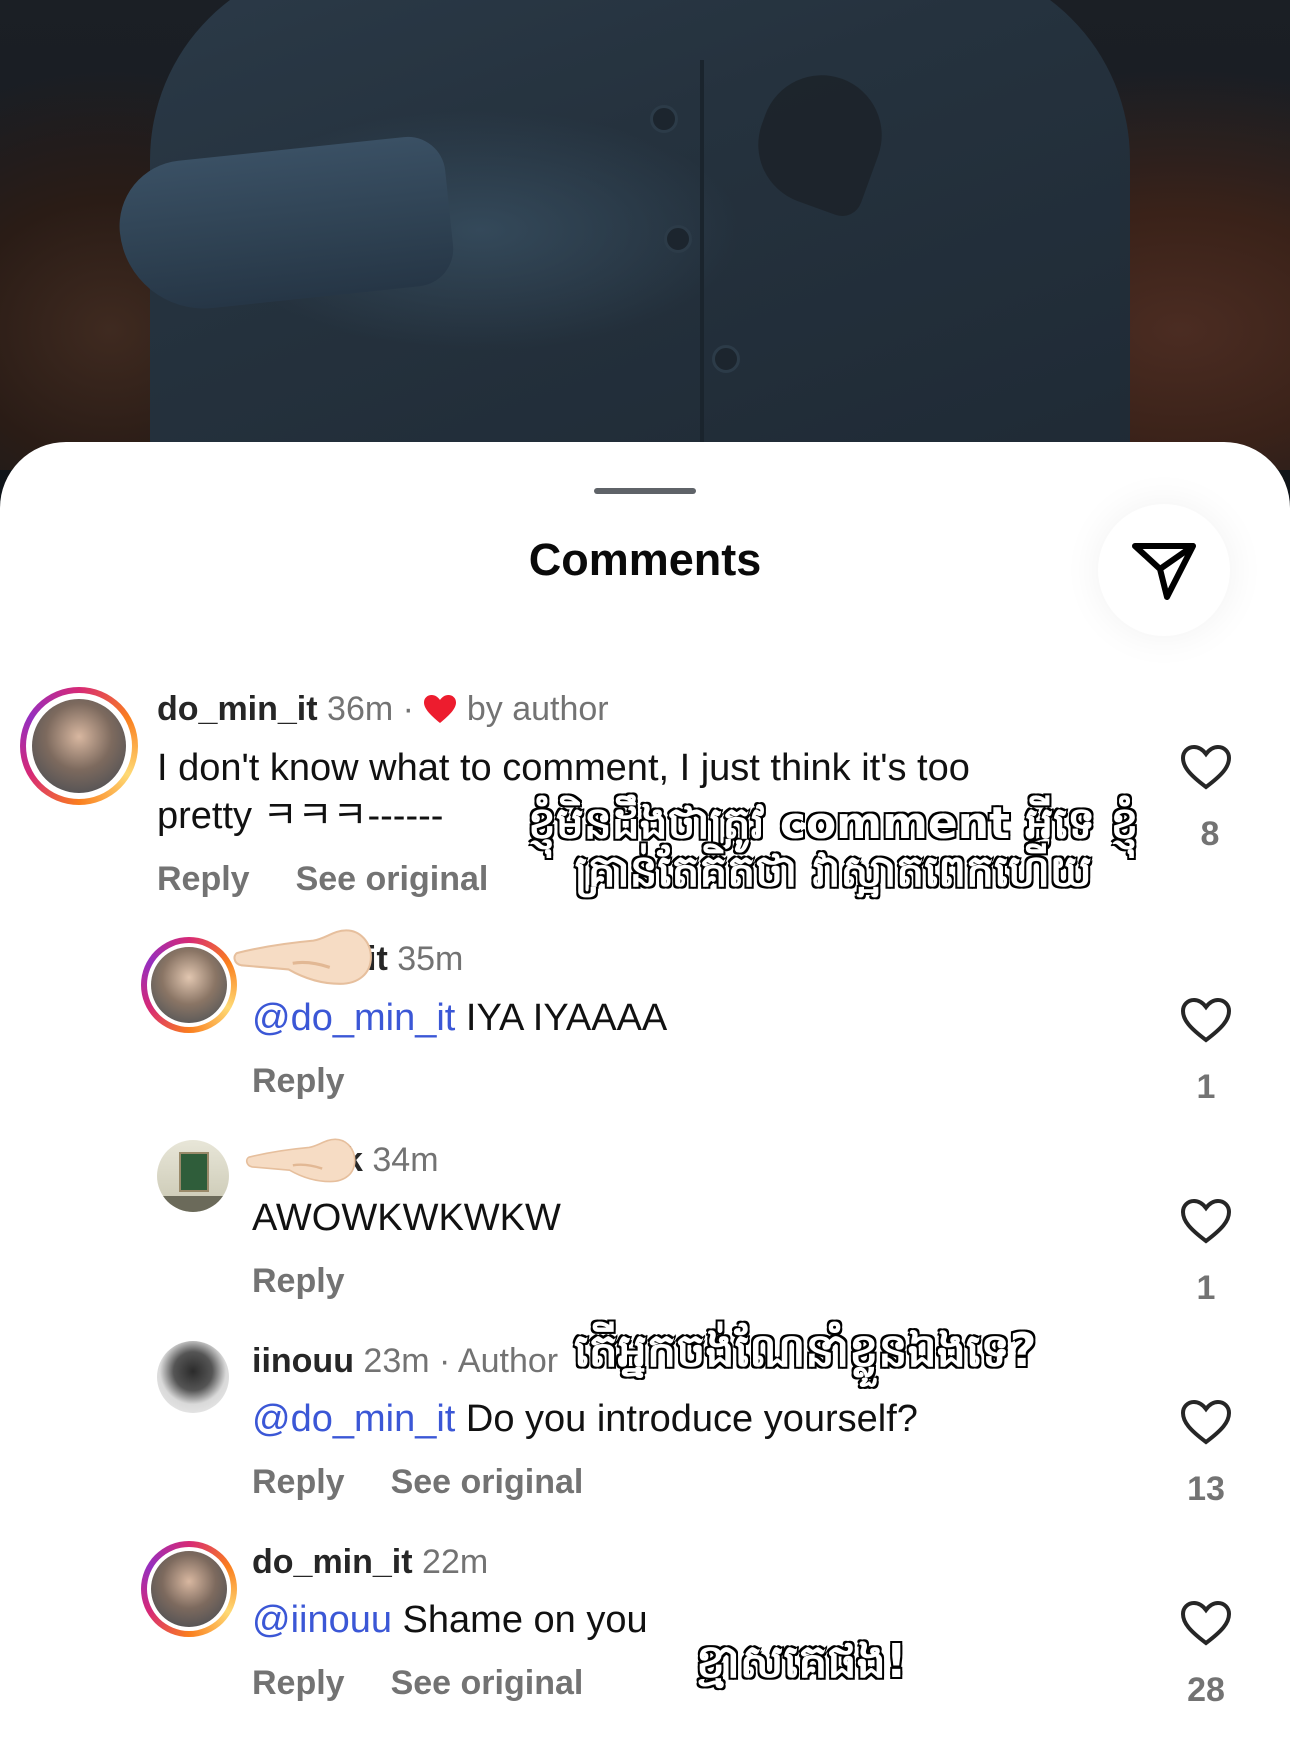 The image size is (1290, 1742). Describe the element at coordinates (645, 559) in the screenshot. I see `sheet-title: Comments` at that location.